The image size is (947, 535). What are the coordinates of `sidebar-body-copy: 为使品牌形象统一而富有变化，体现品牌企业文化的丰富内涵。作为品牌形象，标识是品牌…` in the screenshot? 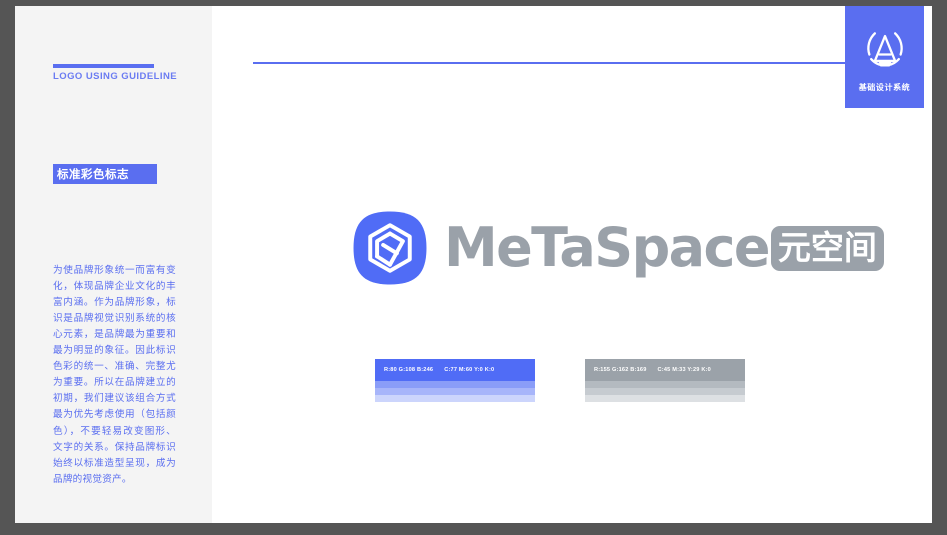 It's located at (114, 374).